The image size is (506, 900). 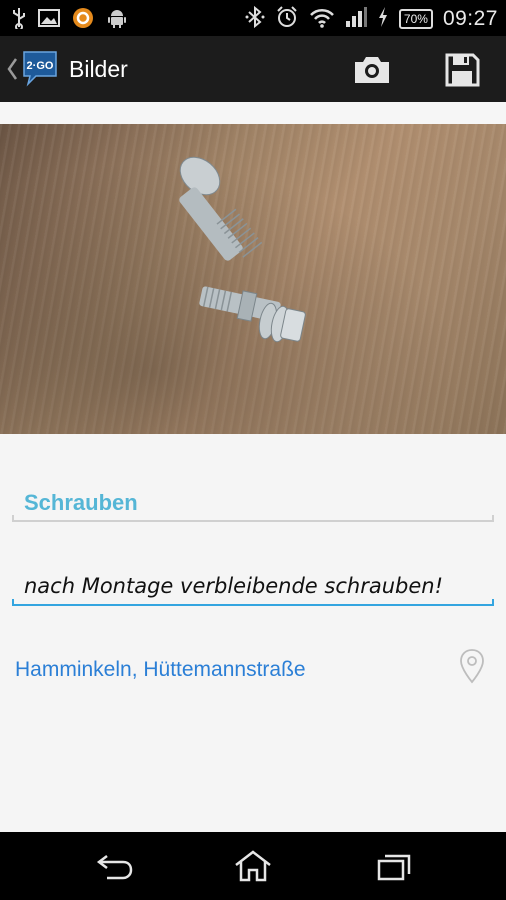 What do you see at coordinates (81, 503) in the screenshot?
I see `title-field: Schrauben` at bounding box center [81, 503].